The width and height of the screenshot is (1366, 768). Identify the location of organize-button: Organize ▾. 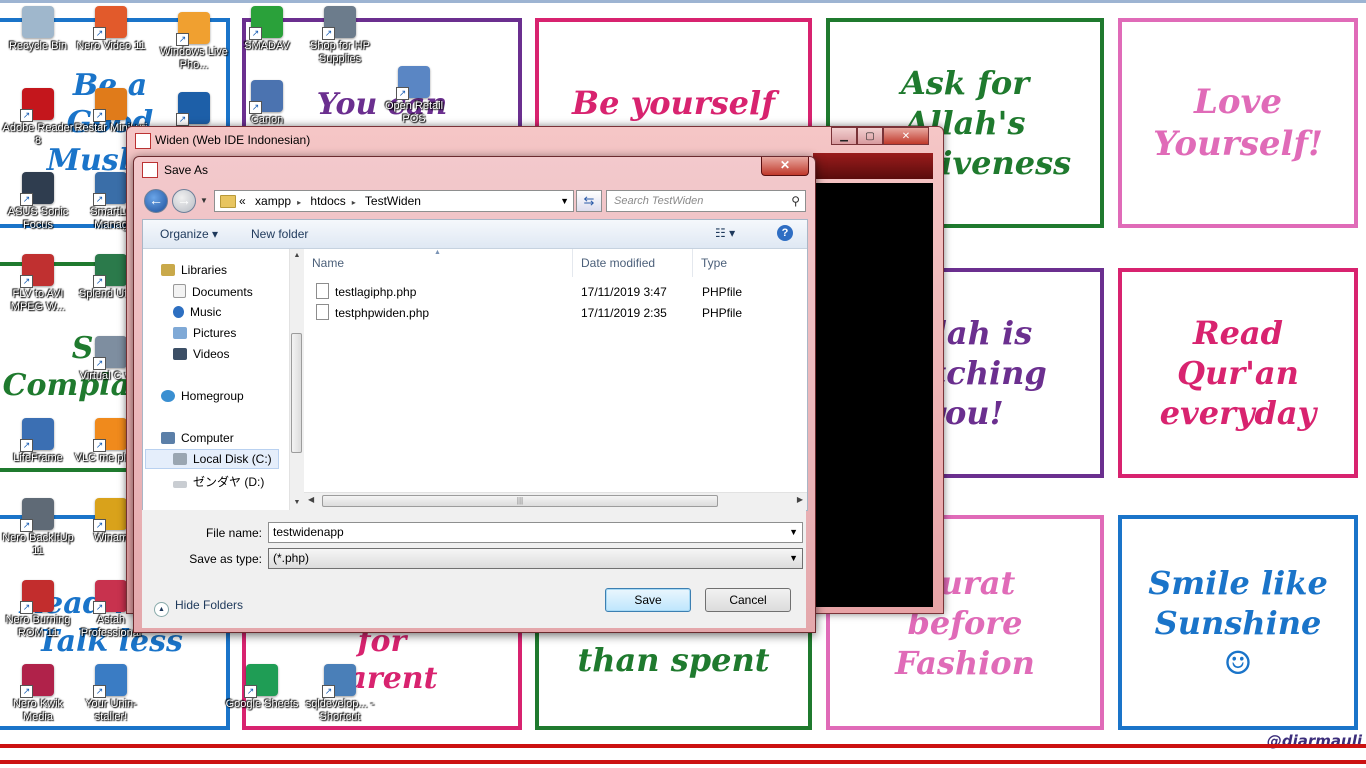
(189, 234).